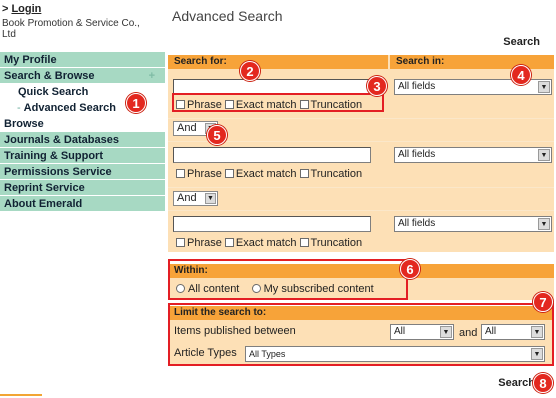 The image size is (556, 398). What do you see at coordinates (82, 76) in the screenshot?
I see `sidebar-item-search-browse: Search & Browse +` at bounding box center [82, 76].